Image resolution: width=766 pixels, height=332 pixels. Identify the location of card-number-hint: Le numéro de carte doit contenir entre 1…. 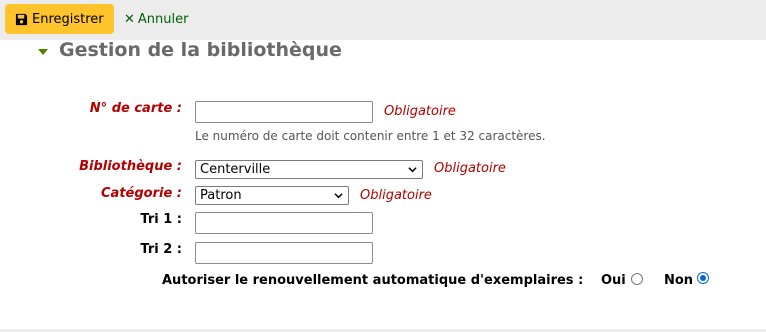
(370, 136).